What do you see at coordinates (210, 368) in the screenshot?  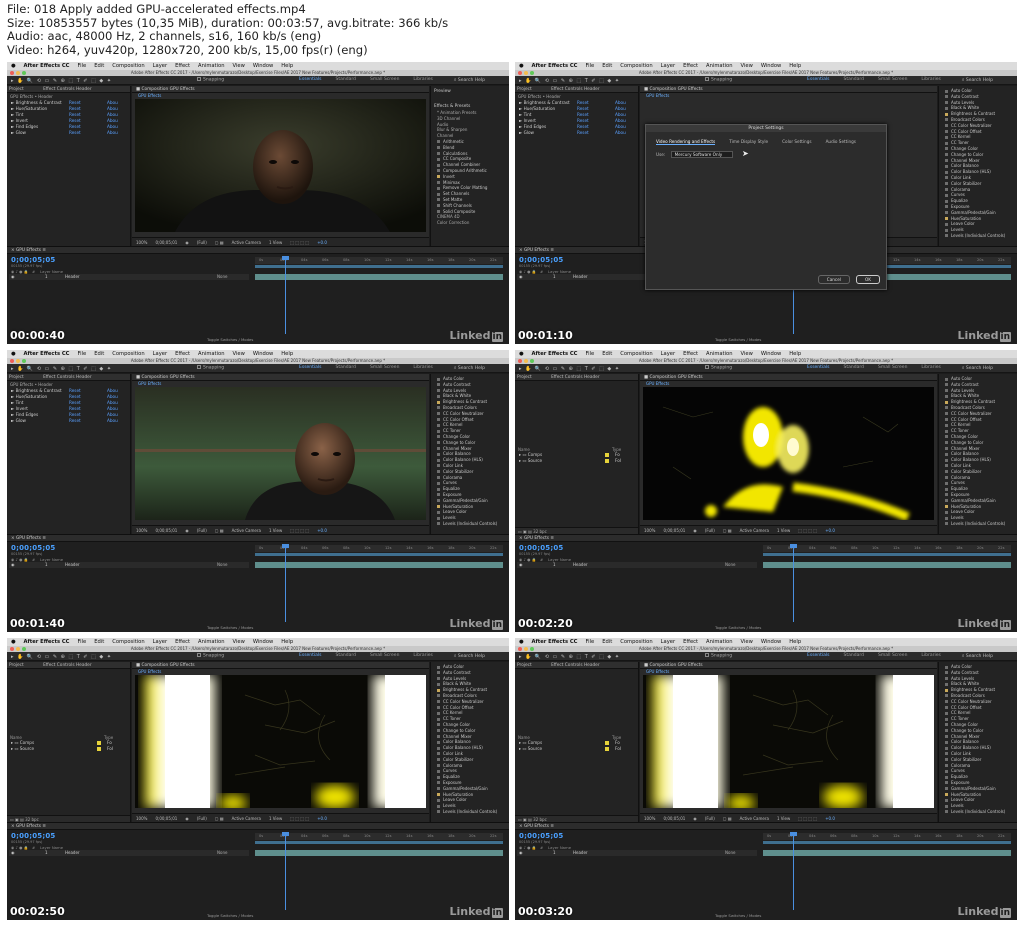 I see `snapping-toggle: Snapping` at bounding box center [210, 368].